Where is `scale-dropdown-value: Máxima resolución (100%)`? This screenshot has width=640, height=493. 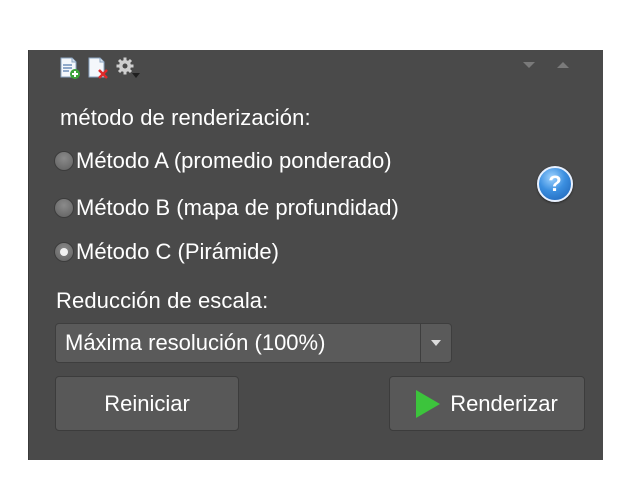
scale-dropdown-value: Máxima resolución (100%) is located at coordinates (195, 342).